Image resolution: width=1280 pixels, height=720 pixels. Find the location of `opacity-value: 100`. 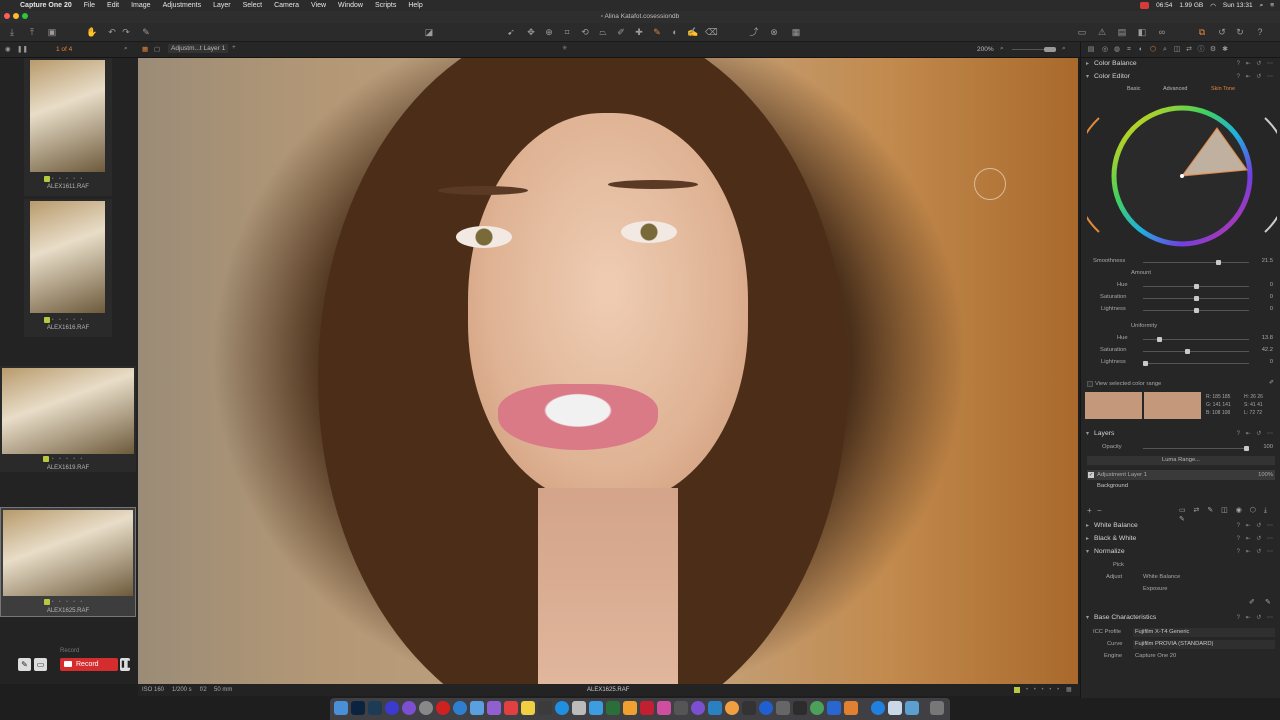

opacity-value: 100 is located at coordinates (1263, 447).